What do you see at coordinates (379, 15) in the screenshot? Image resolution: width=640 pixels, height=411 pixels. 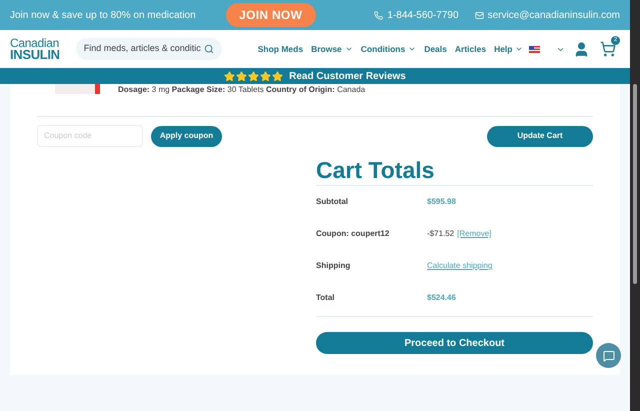 I see `phone-icon` at bounding box center [379, 15].